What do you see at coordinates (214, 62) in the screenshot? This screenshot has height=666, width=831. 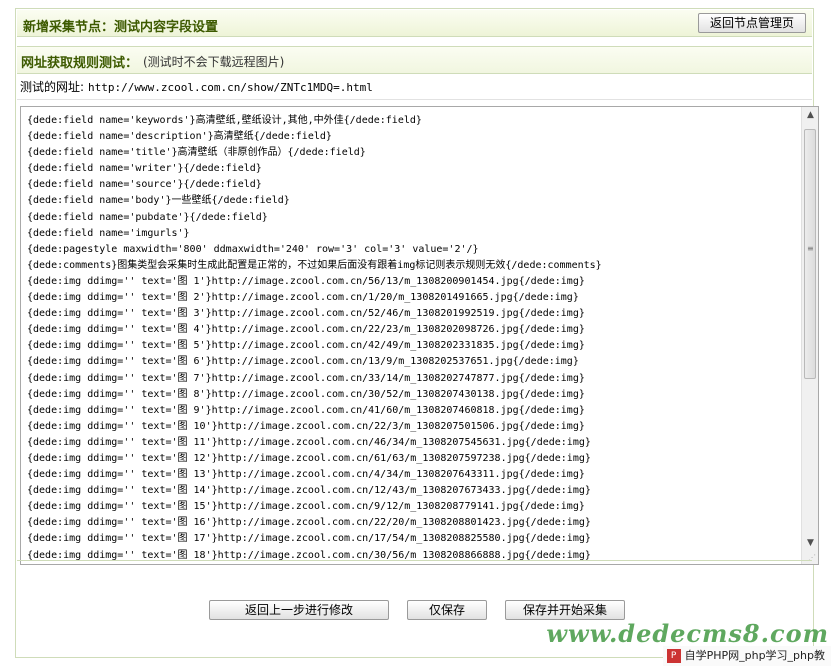 I see `rule-test-note: (测试时不会下载远程图片)` at bounding box center [214, 62].